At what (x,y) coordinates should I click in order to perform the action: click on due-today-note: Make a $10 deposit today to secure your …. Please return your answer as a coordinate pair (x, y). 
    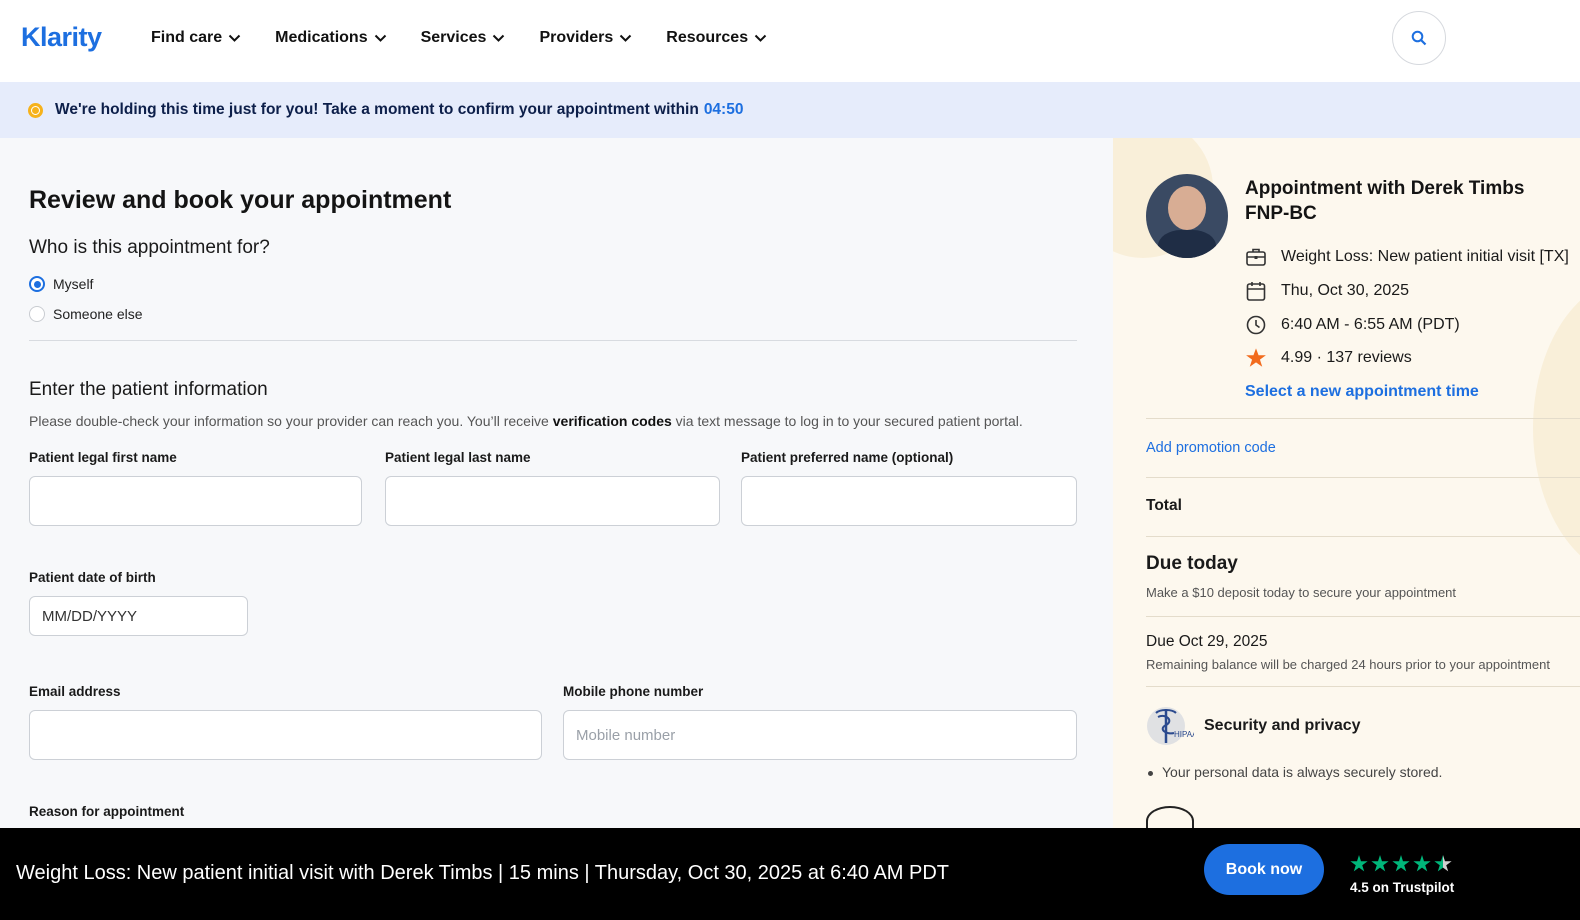
    Looking at the image, I should click on (1301, 592).